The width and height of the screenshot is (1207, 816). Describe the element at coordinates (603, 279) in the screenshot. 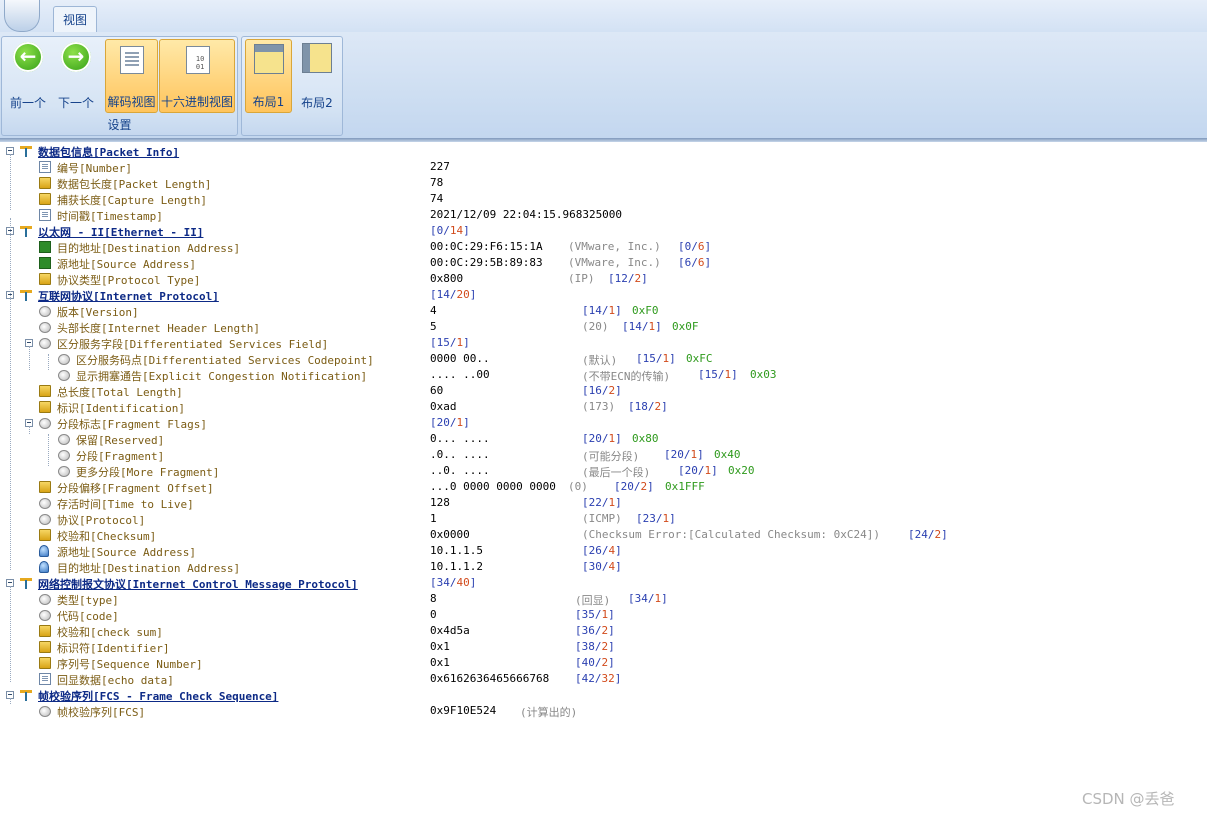

I see `tree-field-row: 协议类型[Protocol Type] 0x800 (IP) [12/2]` at that location.